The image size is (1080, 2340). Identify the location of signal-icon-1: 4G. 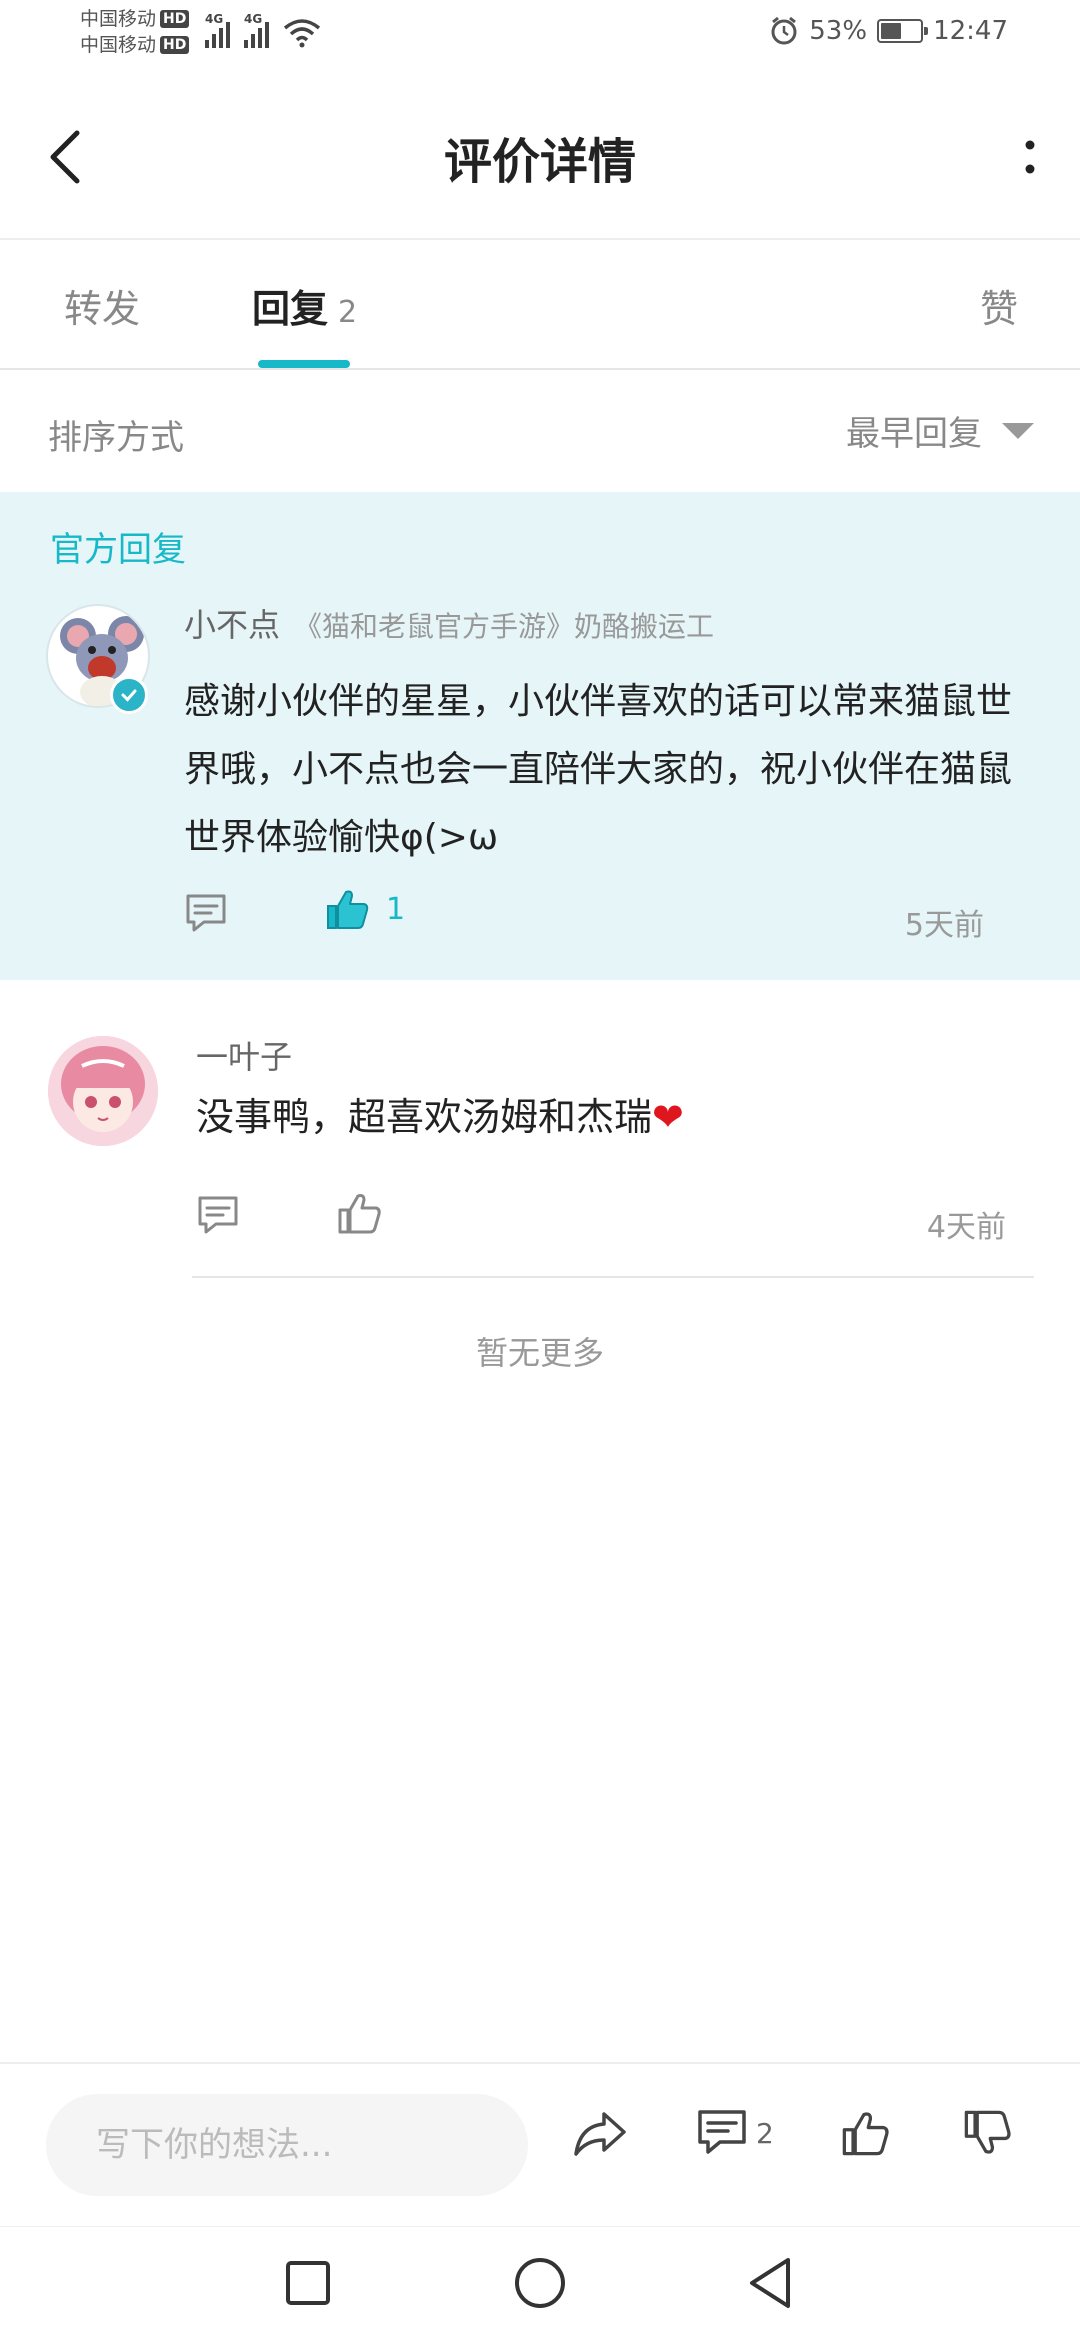
(217, 30).